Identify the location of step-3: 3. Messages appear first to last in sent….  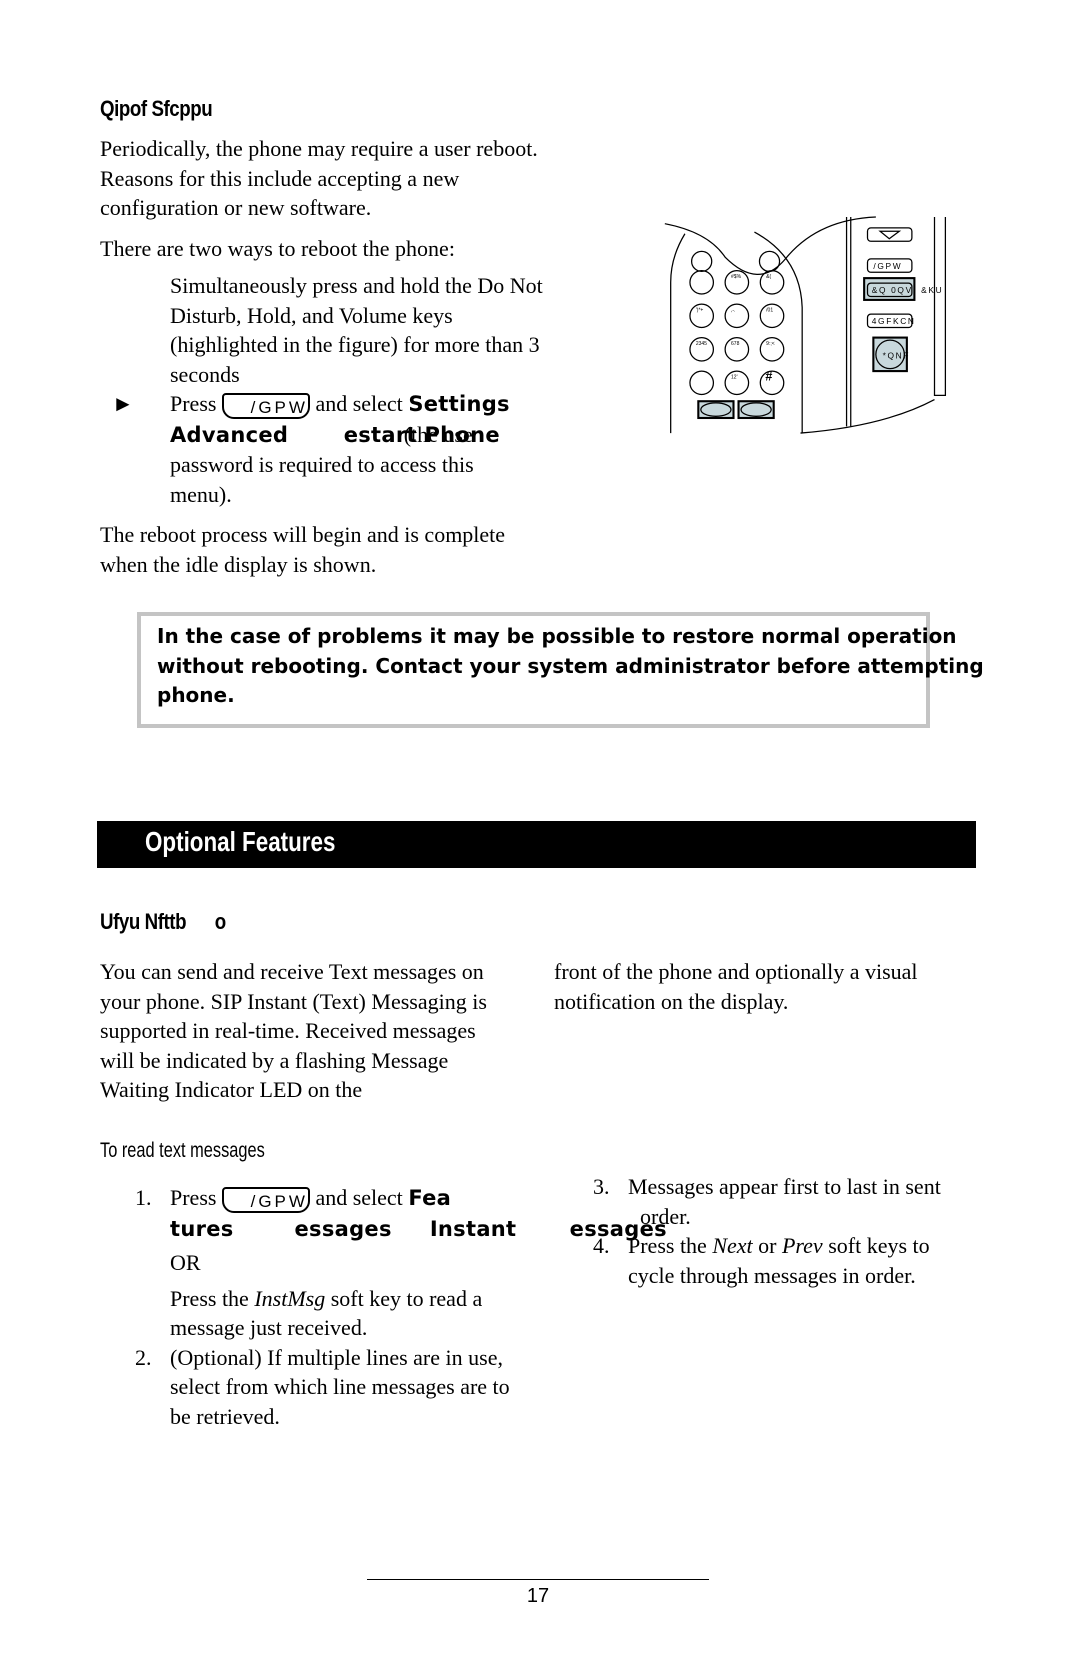
(773, 1201).